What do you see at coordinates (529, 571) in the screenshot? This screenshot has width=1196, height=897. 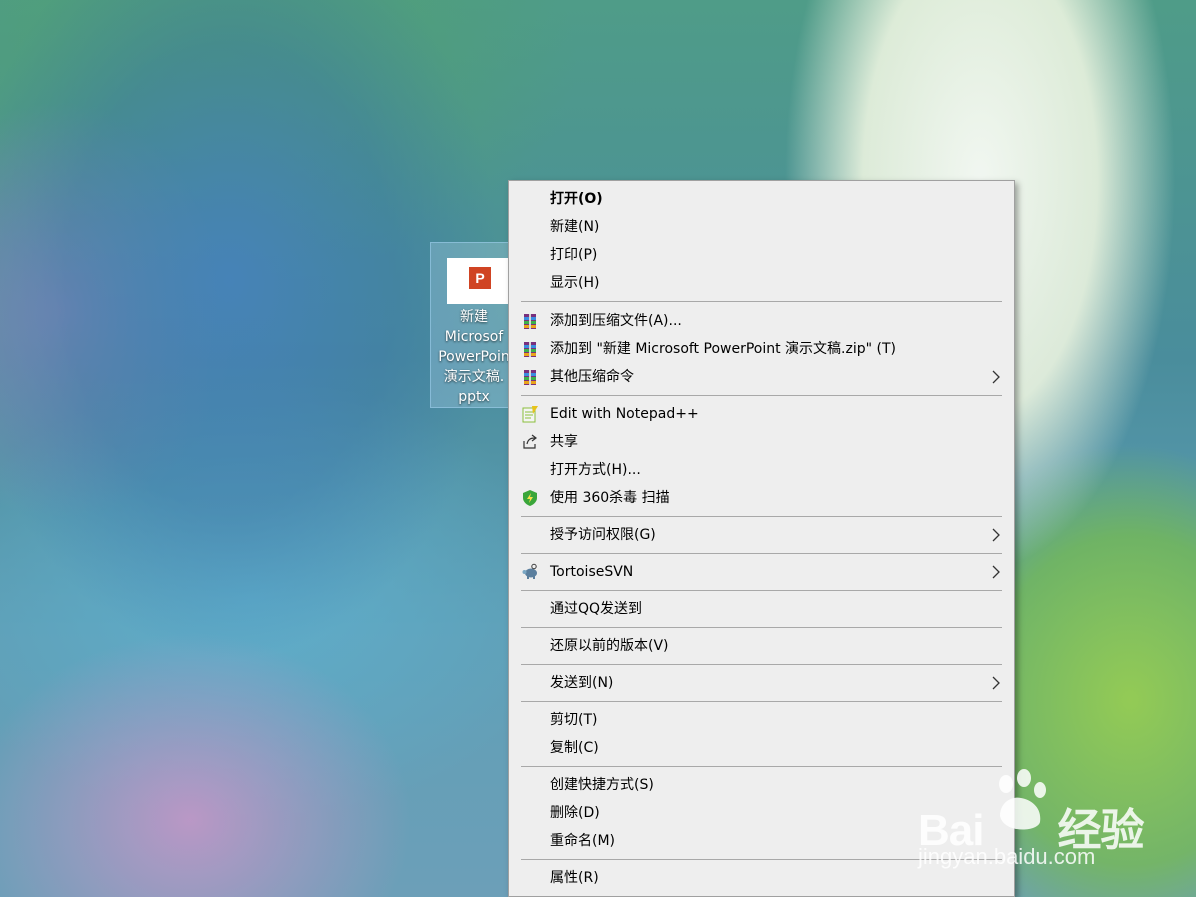 I see `tortoisesvn-icon` at bounding box center [529, 571].